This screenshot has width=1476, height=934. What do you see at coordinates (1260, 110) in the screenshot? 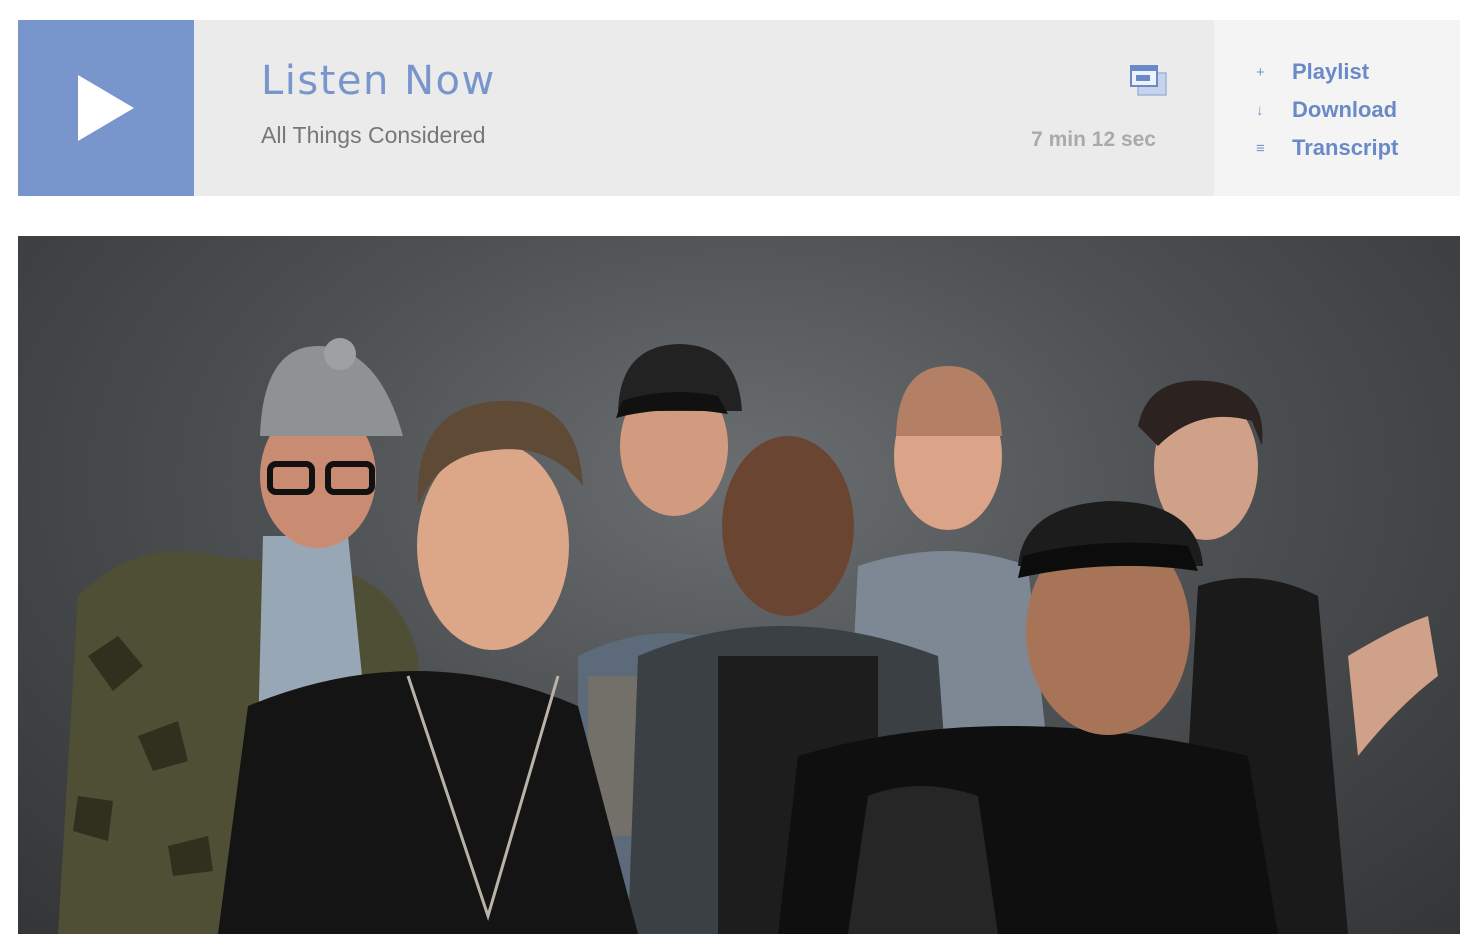
I see `download-arrow-icon: ↓` at bounding box center [1260, 110].